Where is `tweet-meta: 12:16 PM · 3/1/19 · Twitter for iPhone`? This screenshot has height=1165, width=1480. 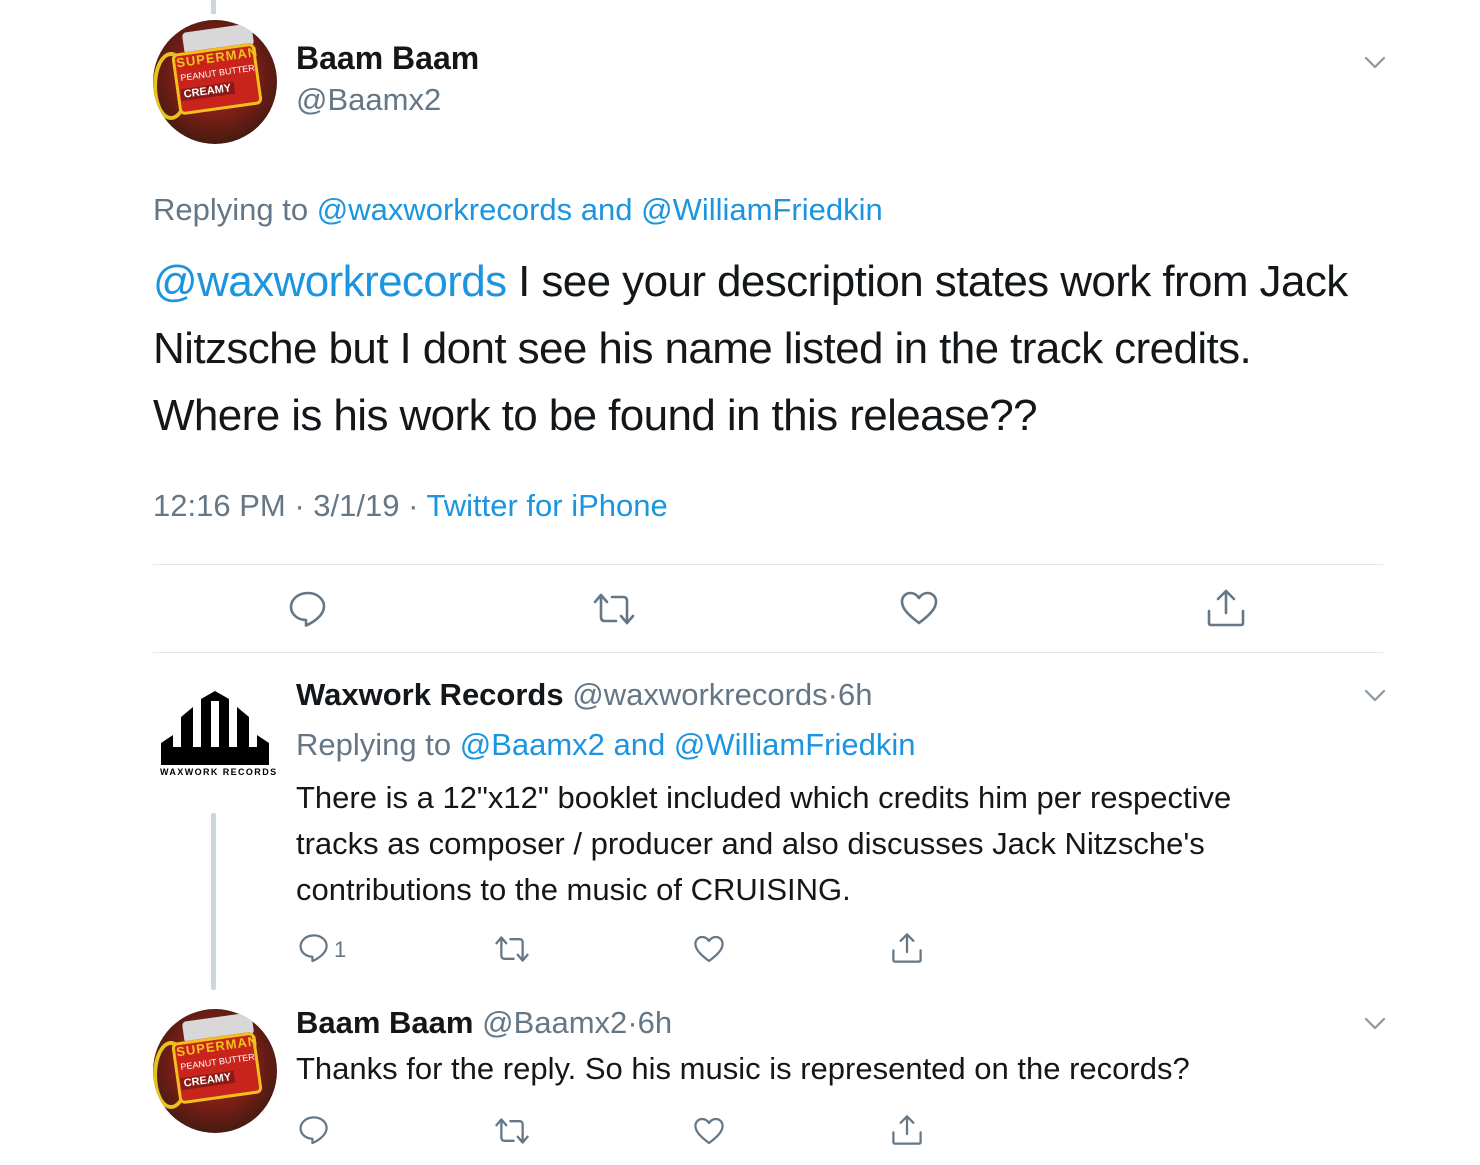 tweet-meta: 12:16 PM · 3/1/19 · Twitter for iPhone is located at coordinates (410, 506).